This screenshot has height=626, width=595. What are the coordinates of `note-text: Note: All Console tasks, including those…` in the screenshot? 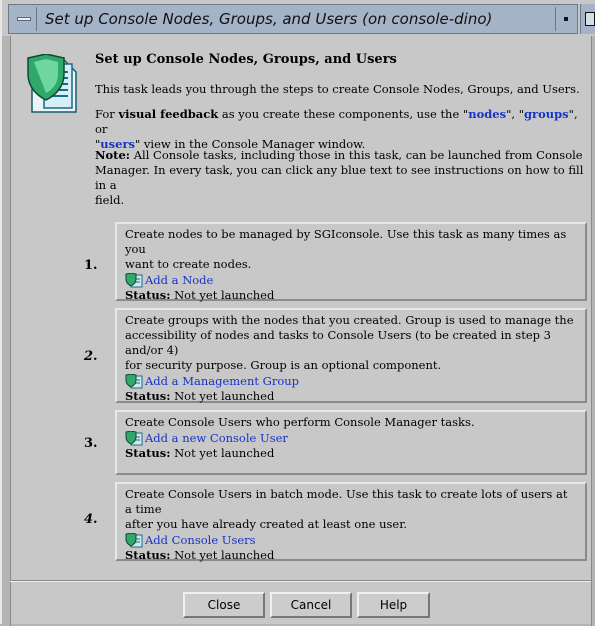 It's located at (339, 177).